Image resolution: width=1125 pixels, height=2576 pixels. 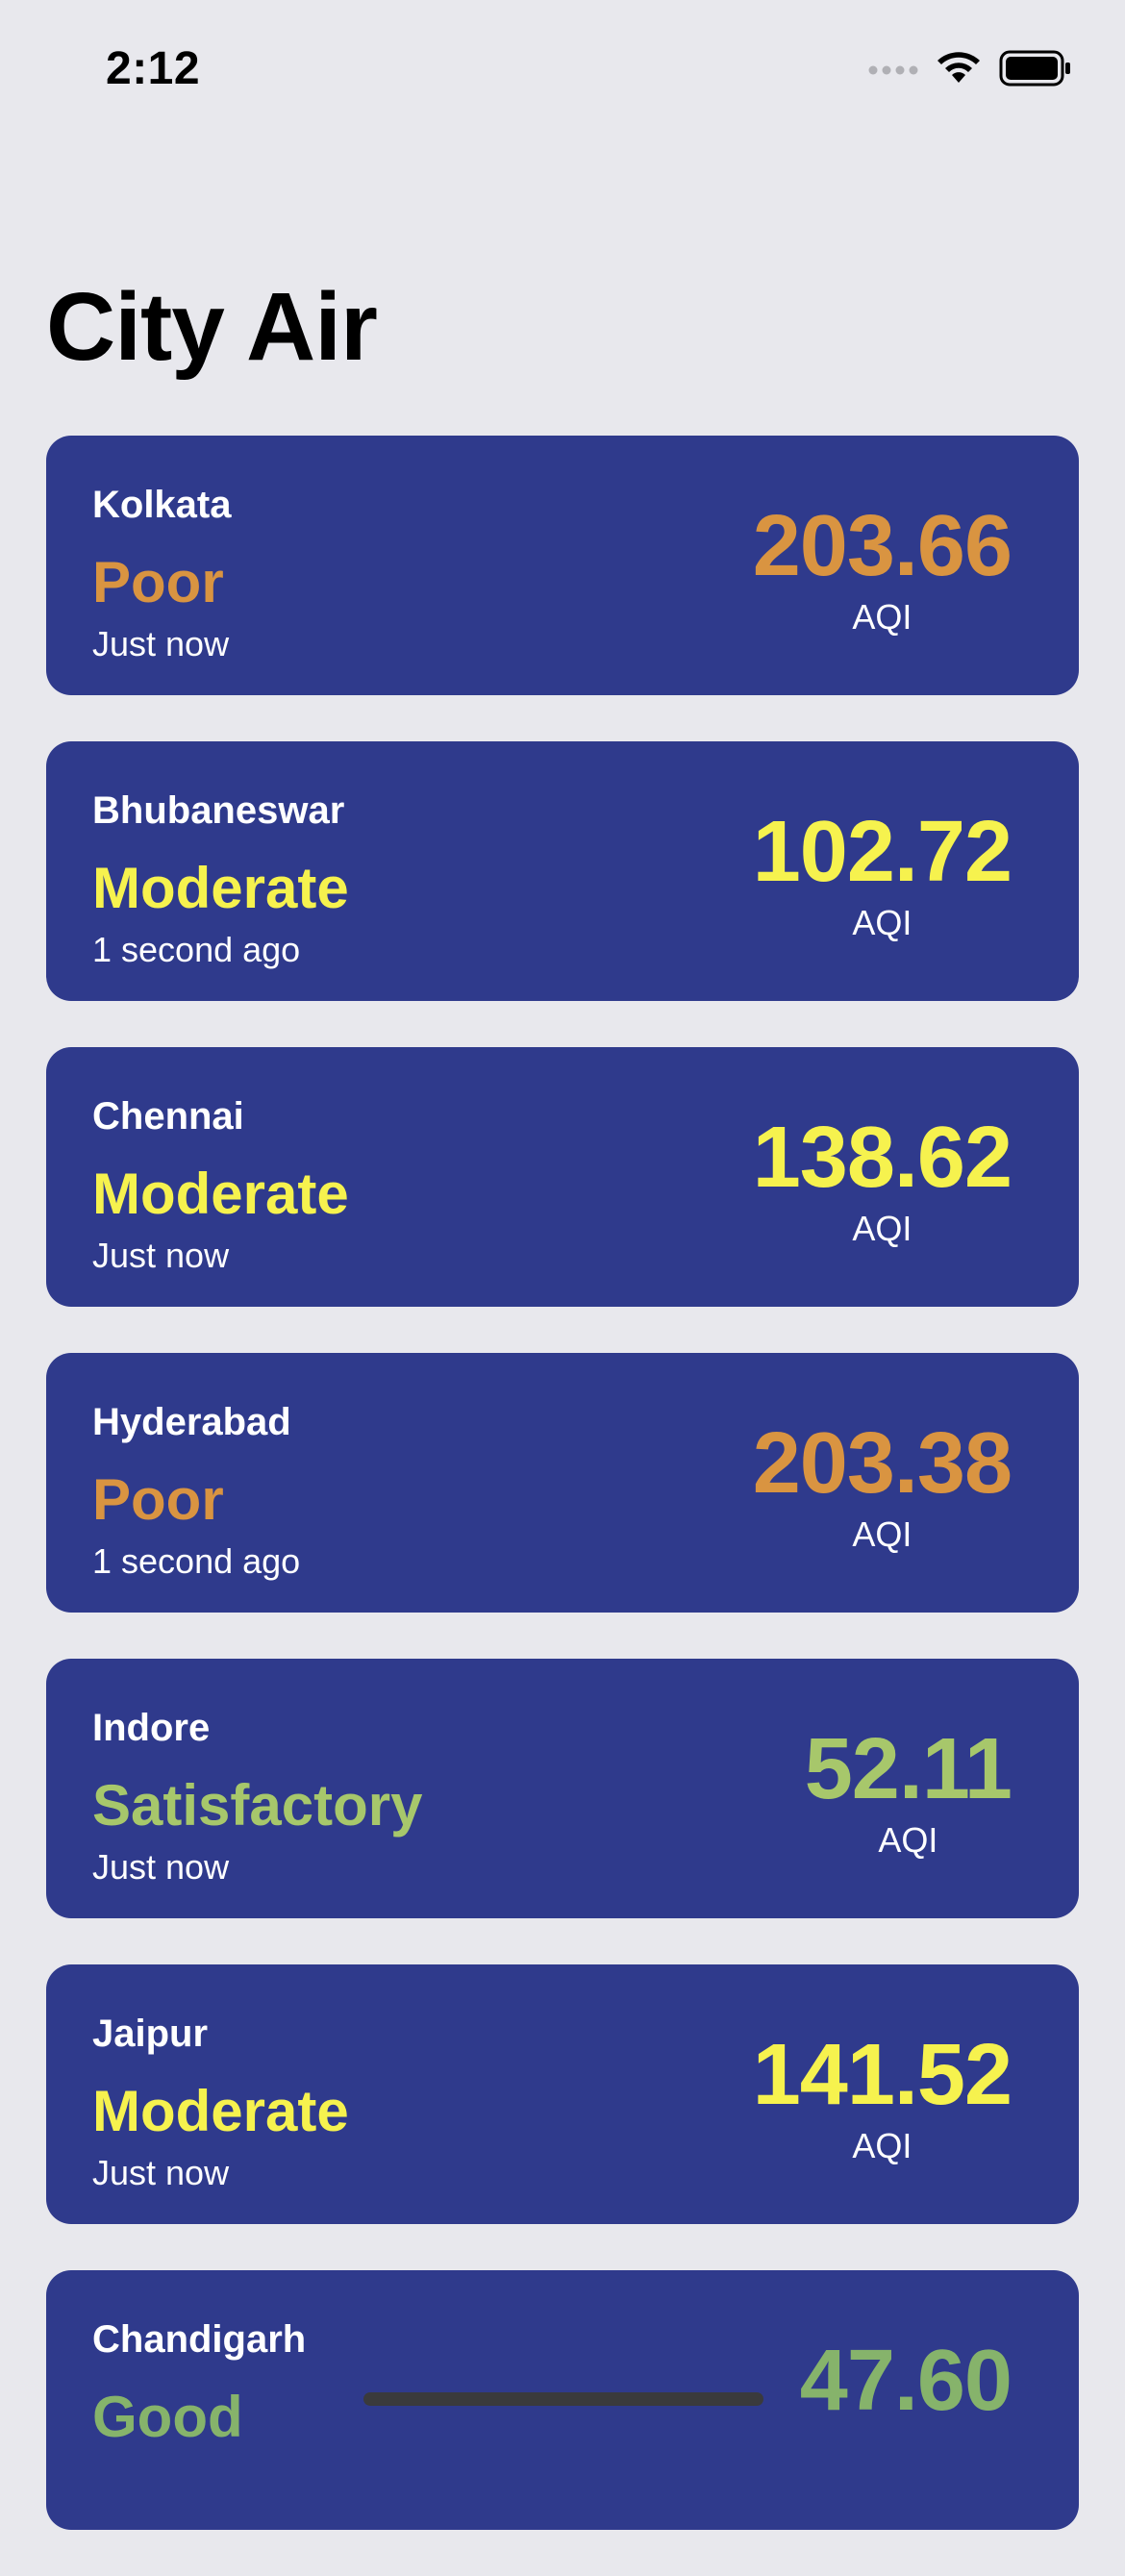 I want to click on city-card: Indore Satisfactory Just now 52.11 AQI, so click(x=562, y=1788).